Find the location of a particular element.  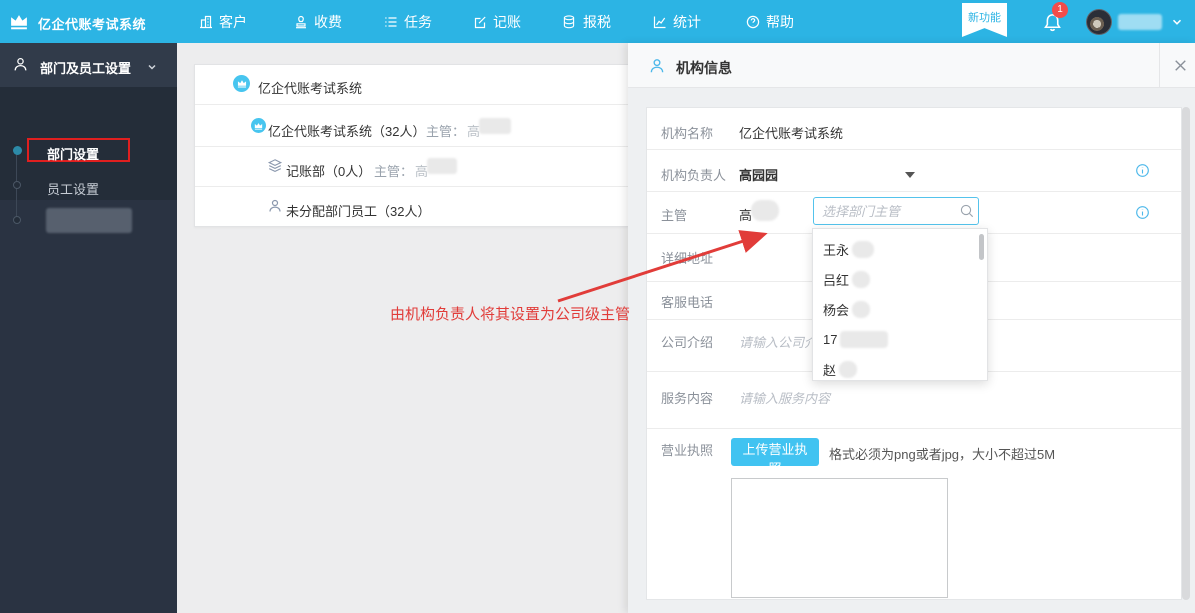

list-title: 亿企代账考试系统 is located at coordinates (310, 88).